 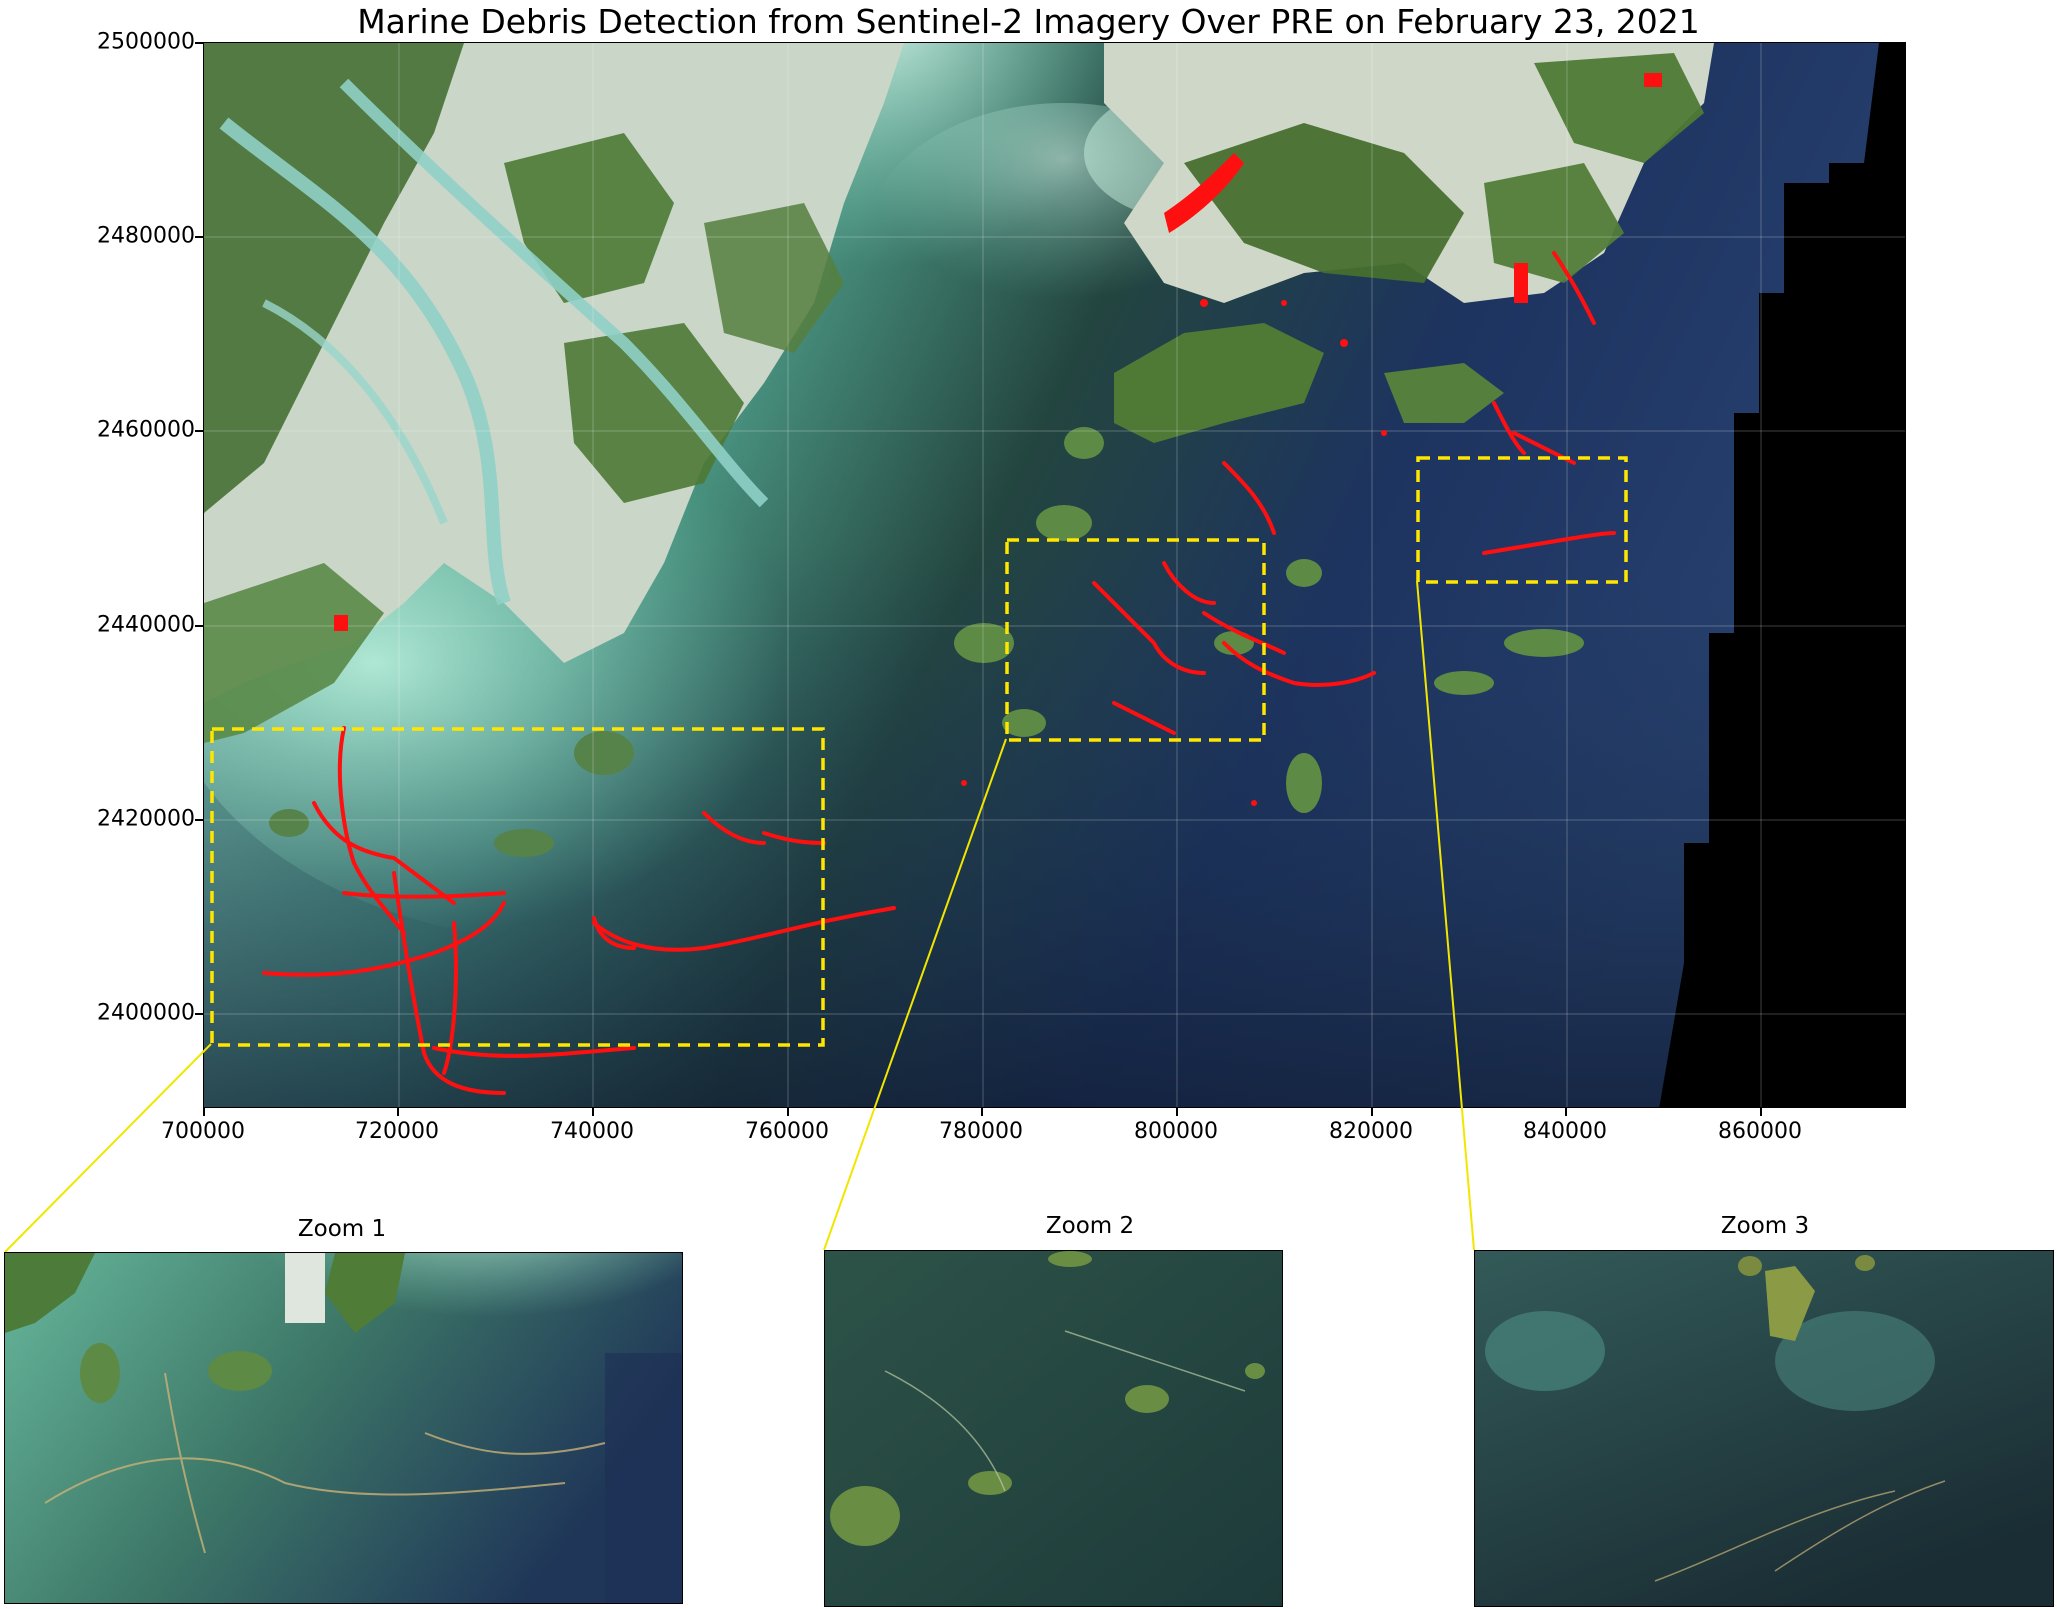 I want to click on x-tick-label: 720000, so click(x=397, y=1131).